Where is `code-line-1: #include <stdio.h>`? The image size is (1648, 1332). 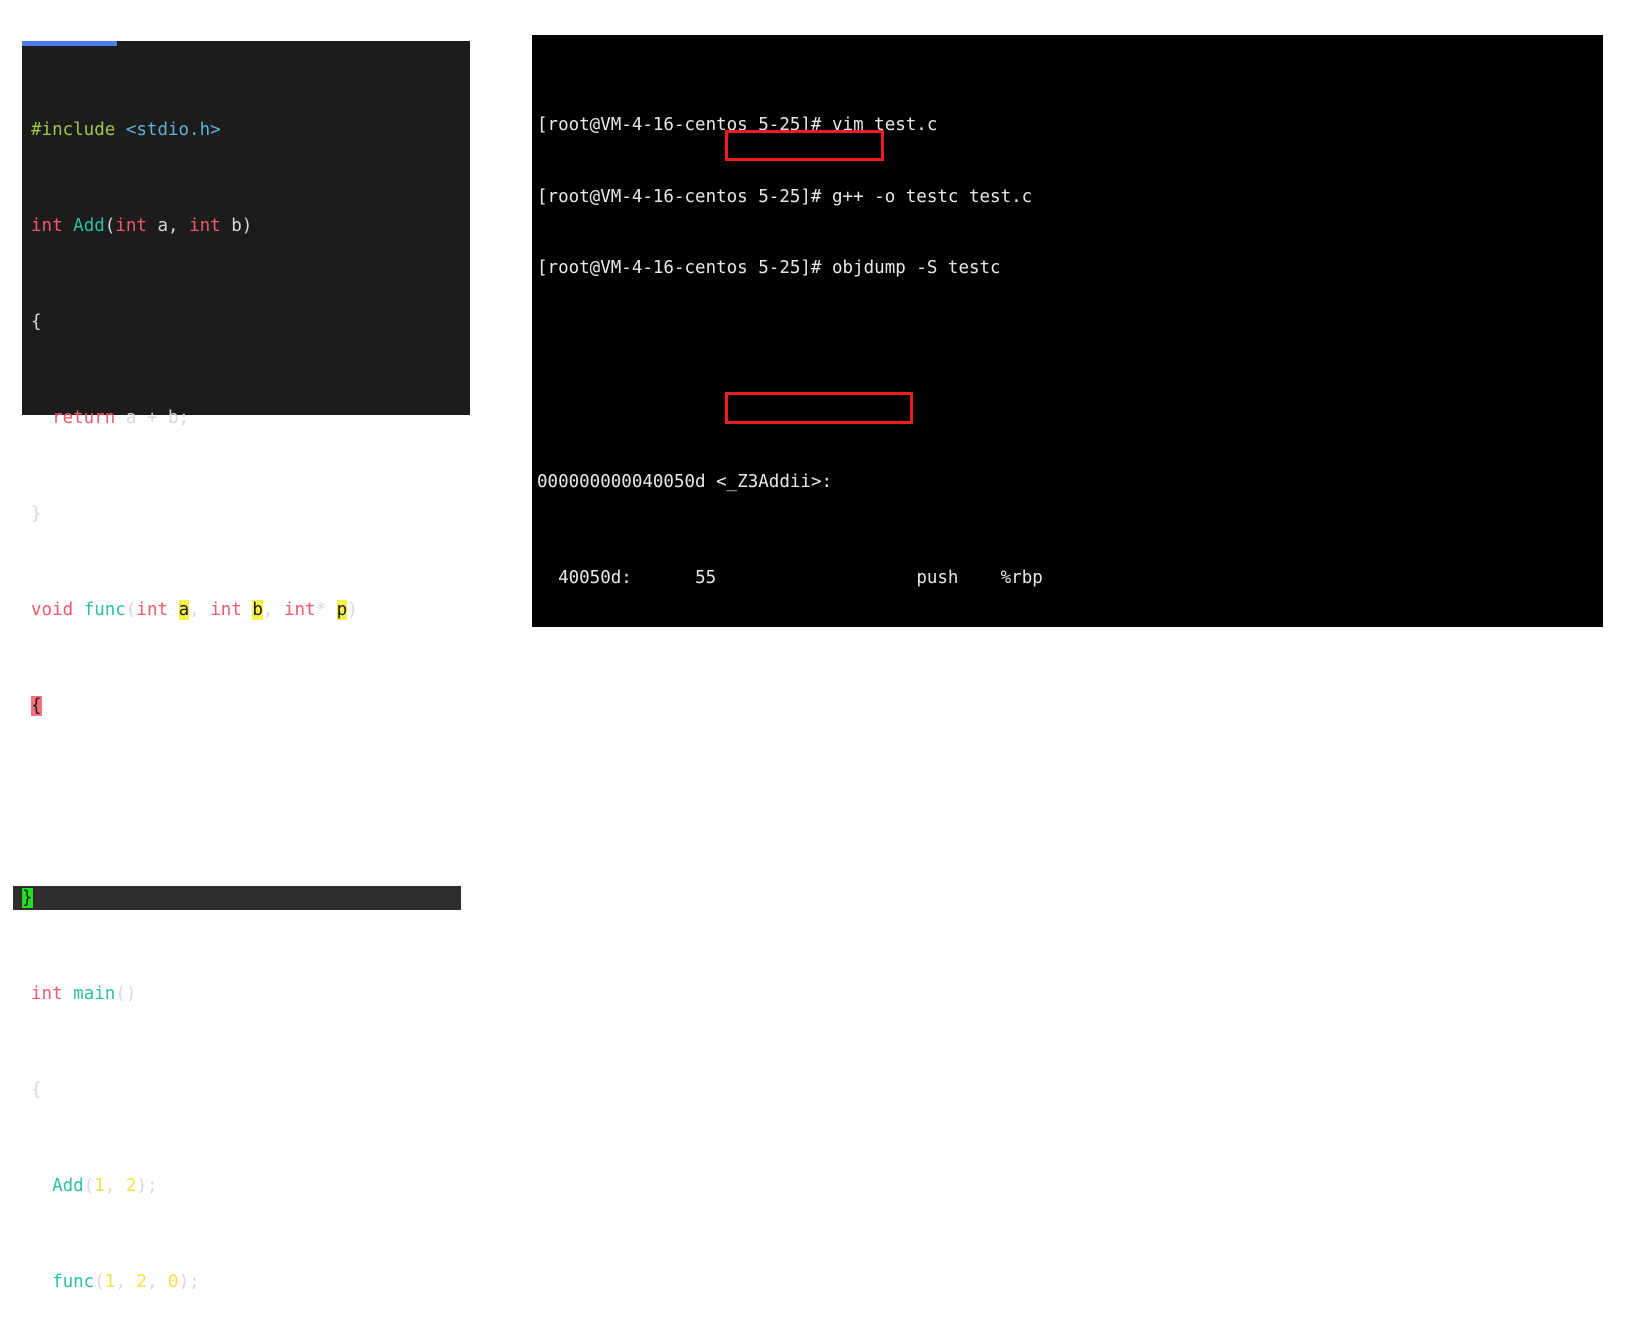
code-line-1: #include <stdio.h> is located at coordinates (246, 130).